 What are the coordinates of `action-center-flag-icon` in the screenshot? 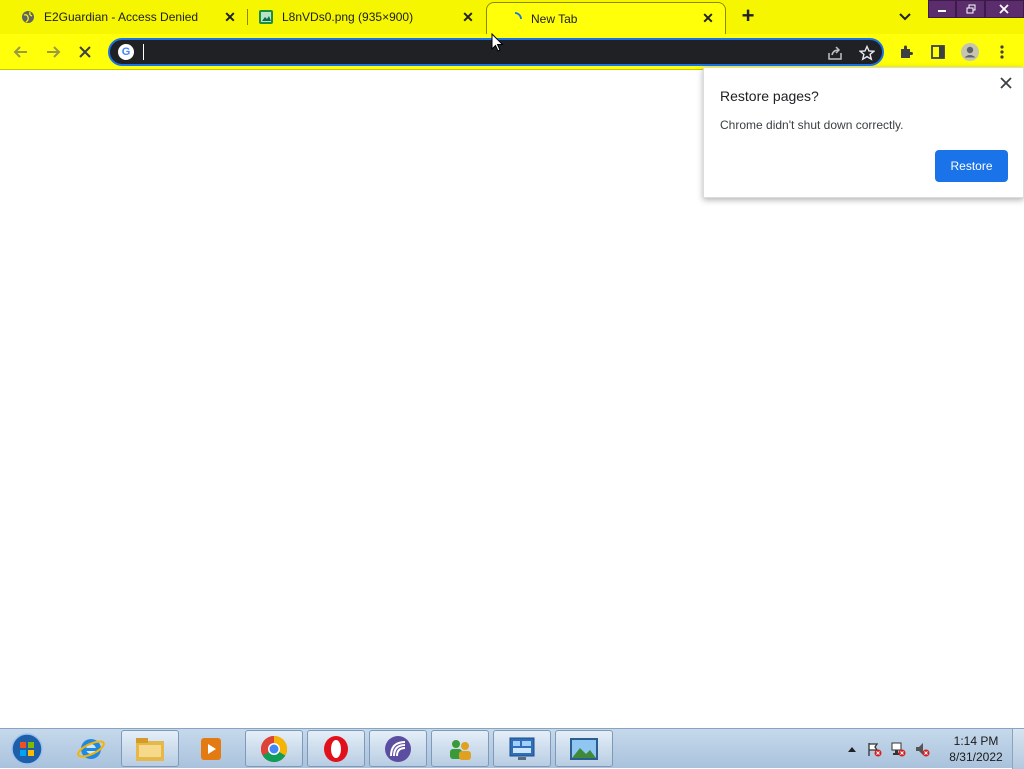 It's located at (874, 749).